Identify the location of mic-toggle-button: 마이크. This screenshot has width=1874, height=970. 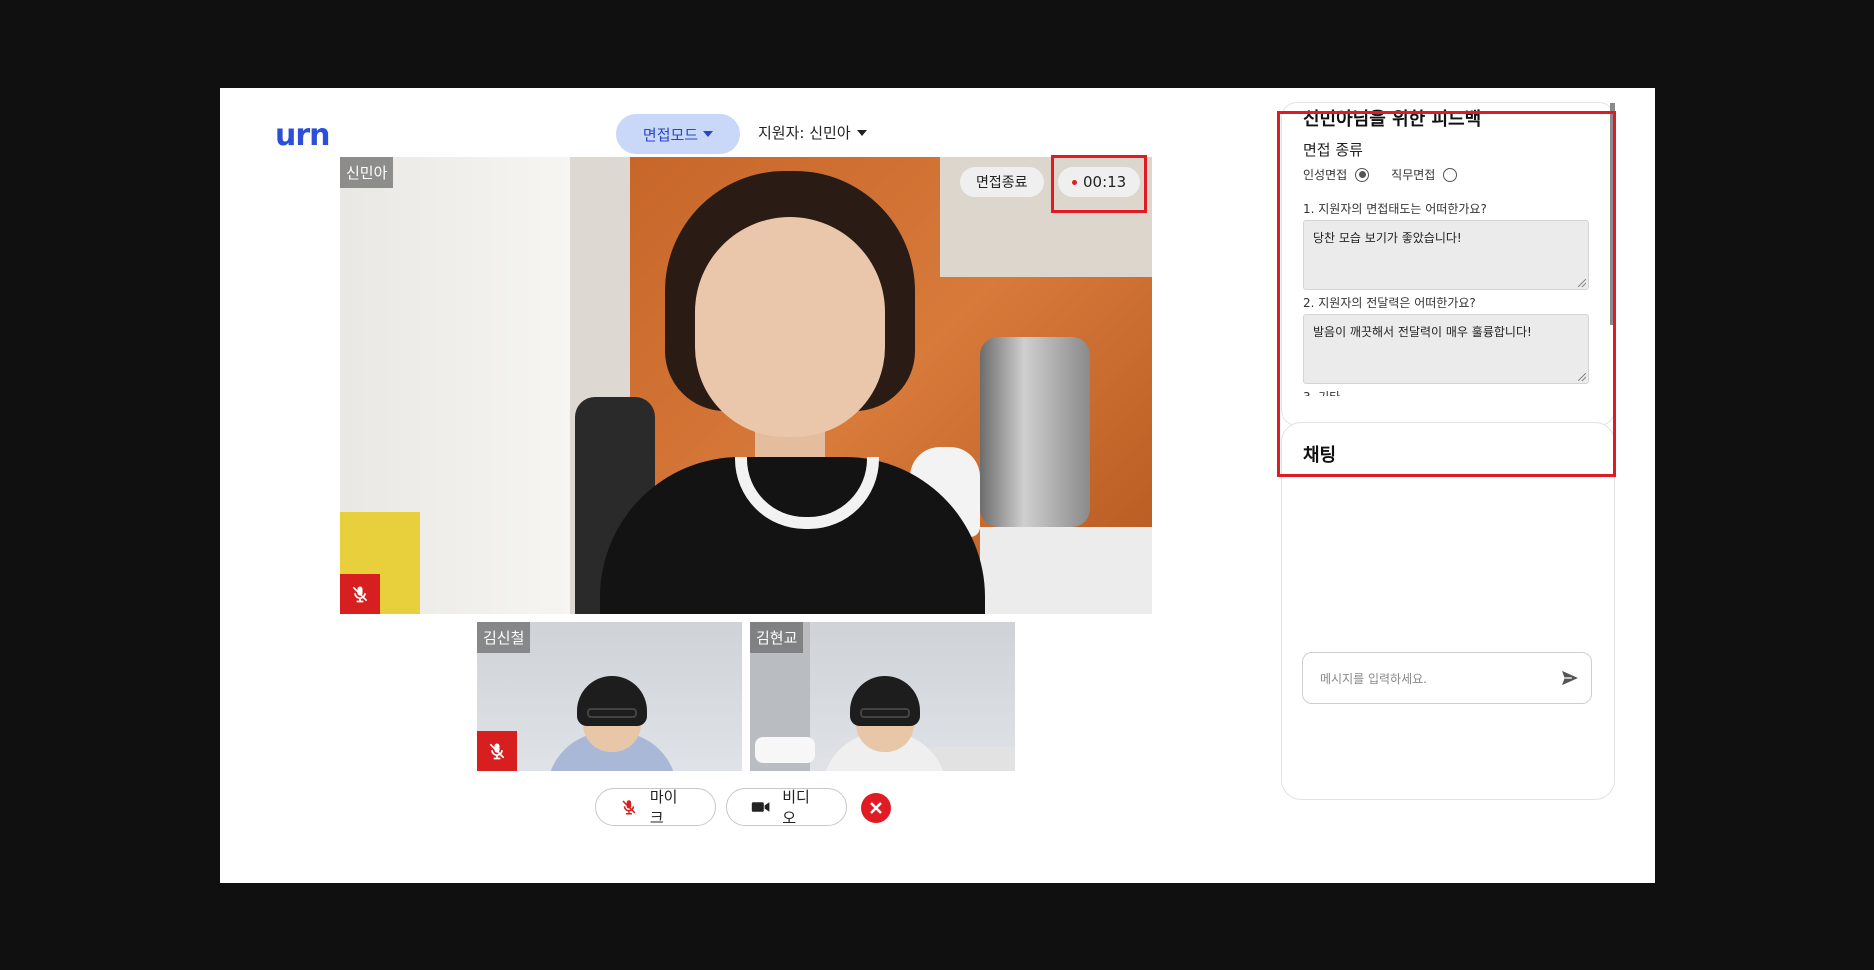
(655, 807).